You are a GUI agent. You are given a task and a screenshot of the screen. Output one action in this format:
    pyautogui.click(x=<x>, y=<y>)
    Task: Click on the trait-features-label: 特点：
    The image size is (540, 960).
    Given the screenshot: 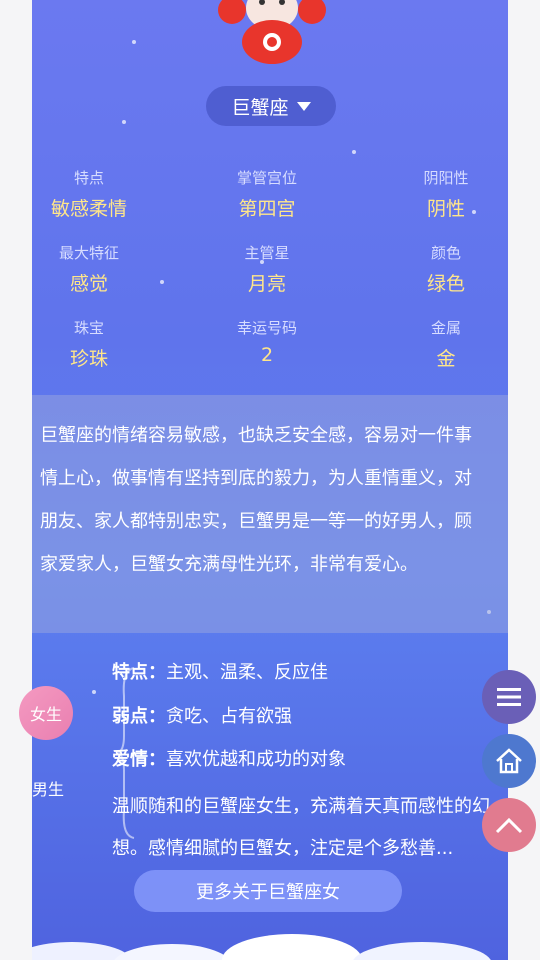 What is the action you would take?
    pyautogui.click(x=139, y=672)
    